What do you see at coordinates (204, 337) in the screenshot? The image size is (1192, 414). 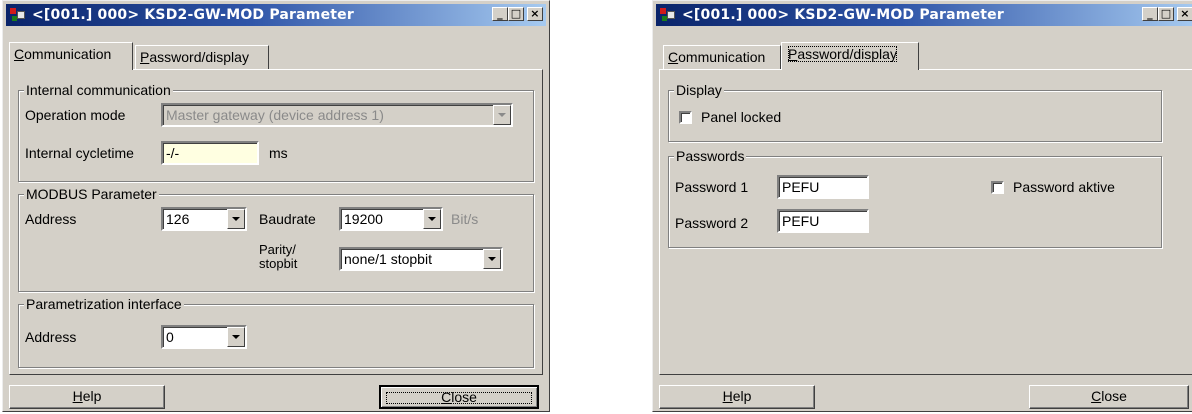 I see `param-address-select: 0` at bounding box center [204, 337].